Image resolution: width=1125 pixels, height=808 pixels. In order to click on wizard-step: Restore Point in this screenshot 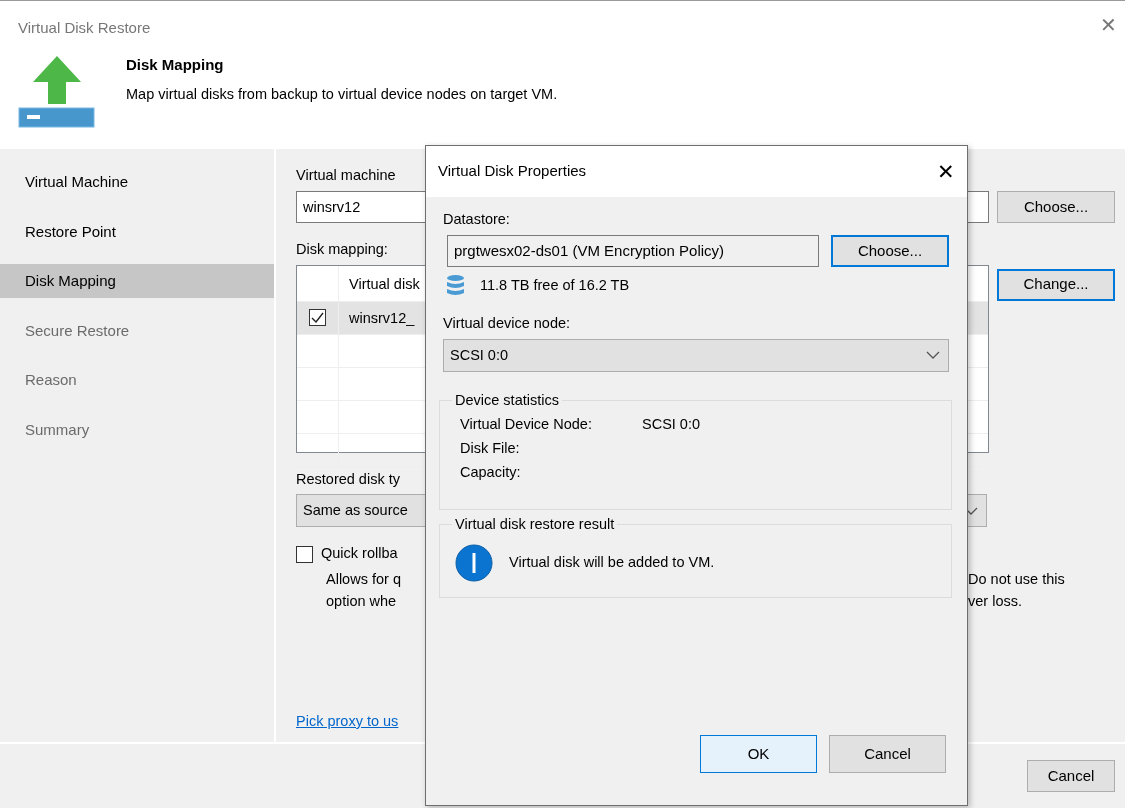, I will do `click(137, 231)`.